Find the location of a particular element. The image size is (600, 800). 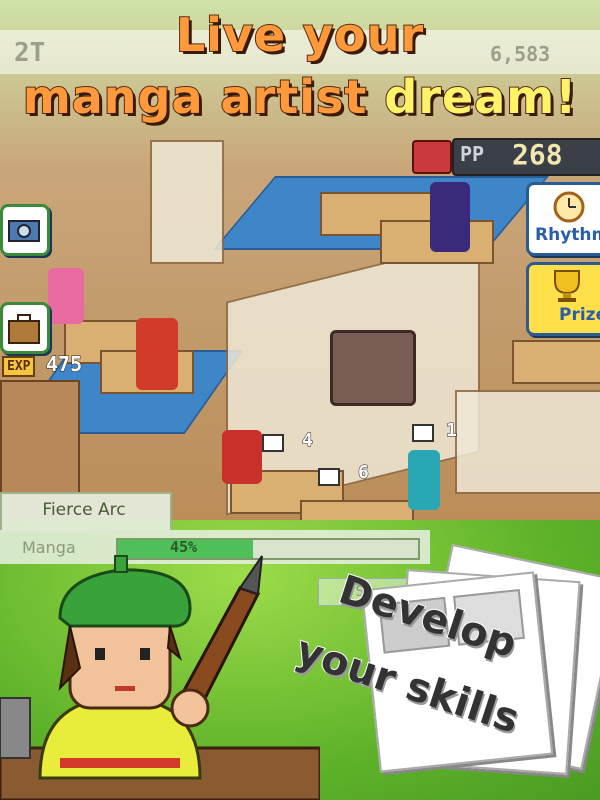

ink-count: 4 is located at coordinates (308, 441).